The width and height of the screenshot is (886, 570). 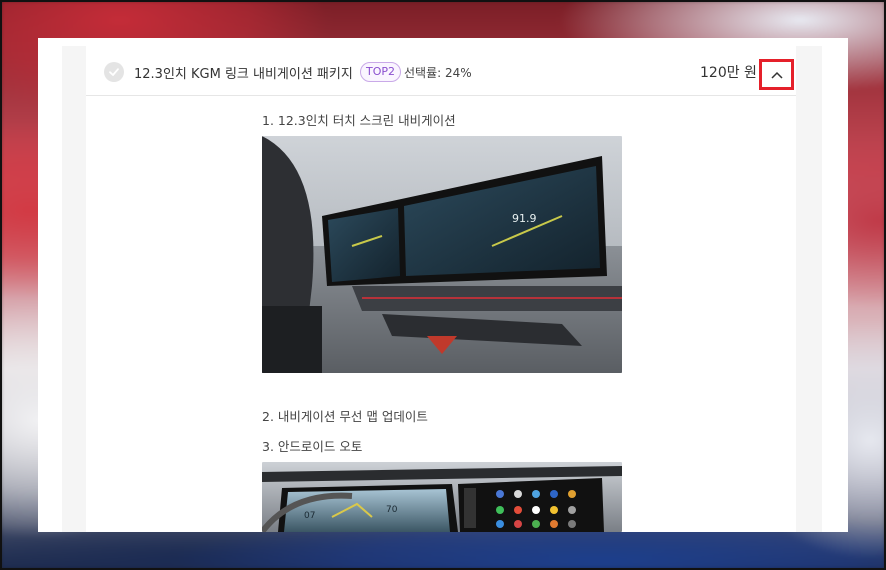 I want to click on check-icon, so click(x=114, y=72).